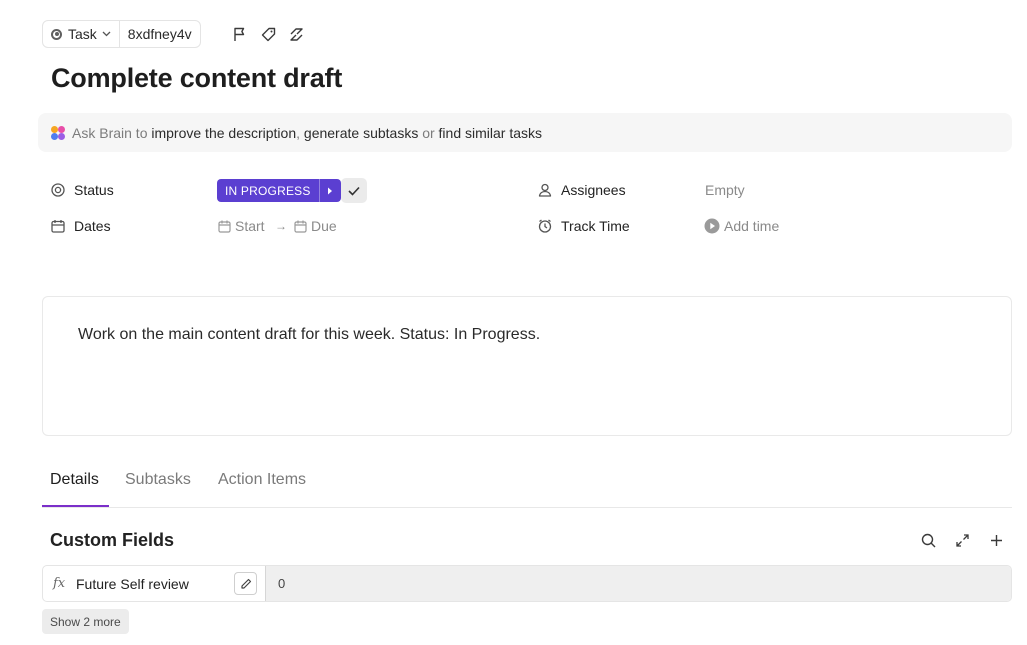 This screenshot has width=1027, height=645. Describe the element at coordinates (527, 507) in the screenshot. I see `tab-divider` at that location.